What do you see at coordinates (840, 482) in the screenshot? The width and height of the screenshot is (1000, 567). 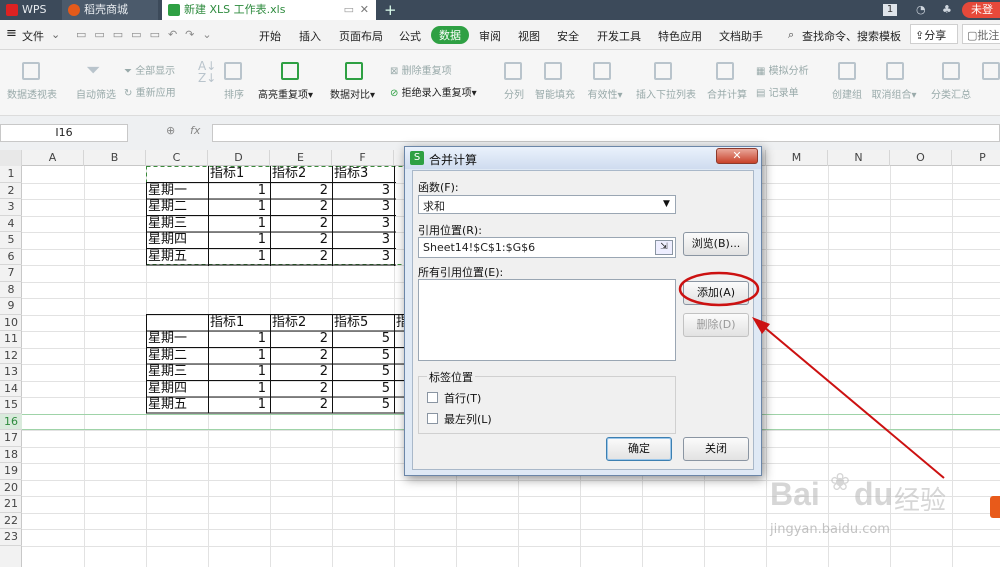 I see `paw-icon: ❀` at bounding box center [840, 482].